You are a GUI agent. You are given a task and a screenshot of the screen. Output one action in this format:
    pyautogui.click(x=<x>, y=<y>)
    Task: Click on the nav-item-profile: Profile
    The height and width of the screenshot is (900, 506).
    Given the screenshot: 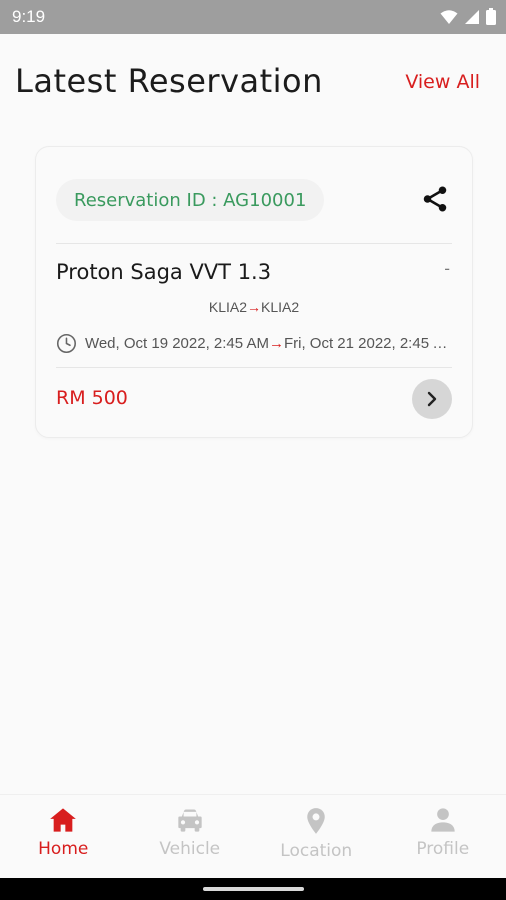 What is the action you would take?
    pyautogui.click(x=443, y=836)
    